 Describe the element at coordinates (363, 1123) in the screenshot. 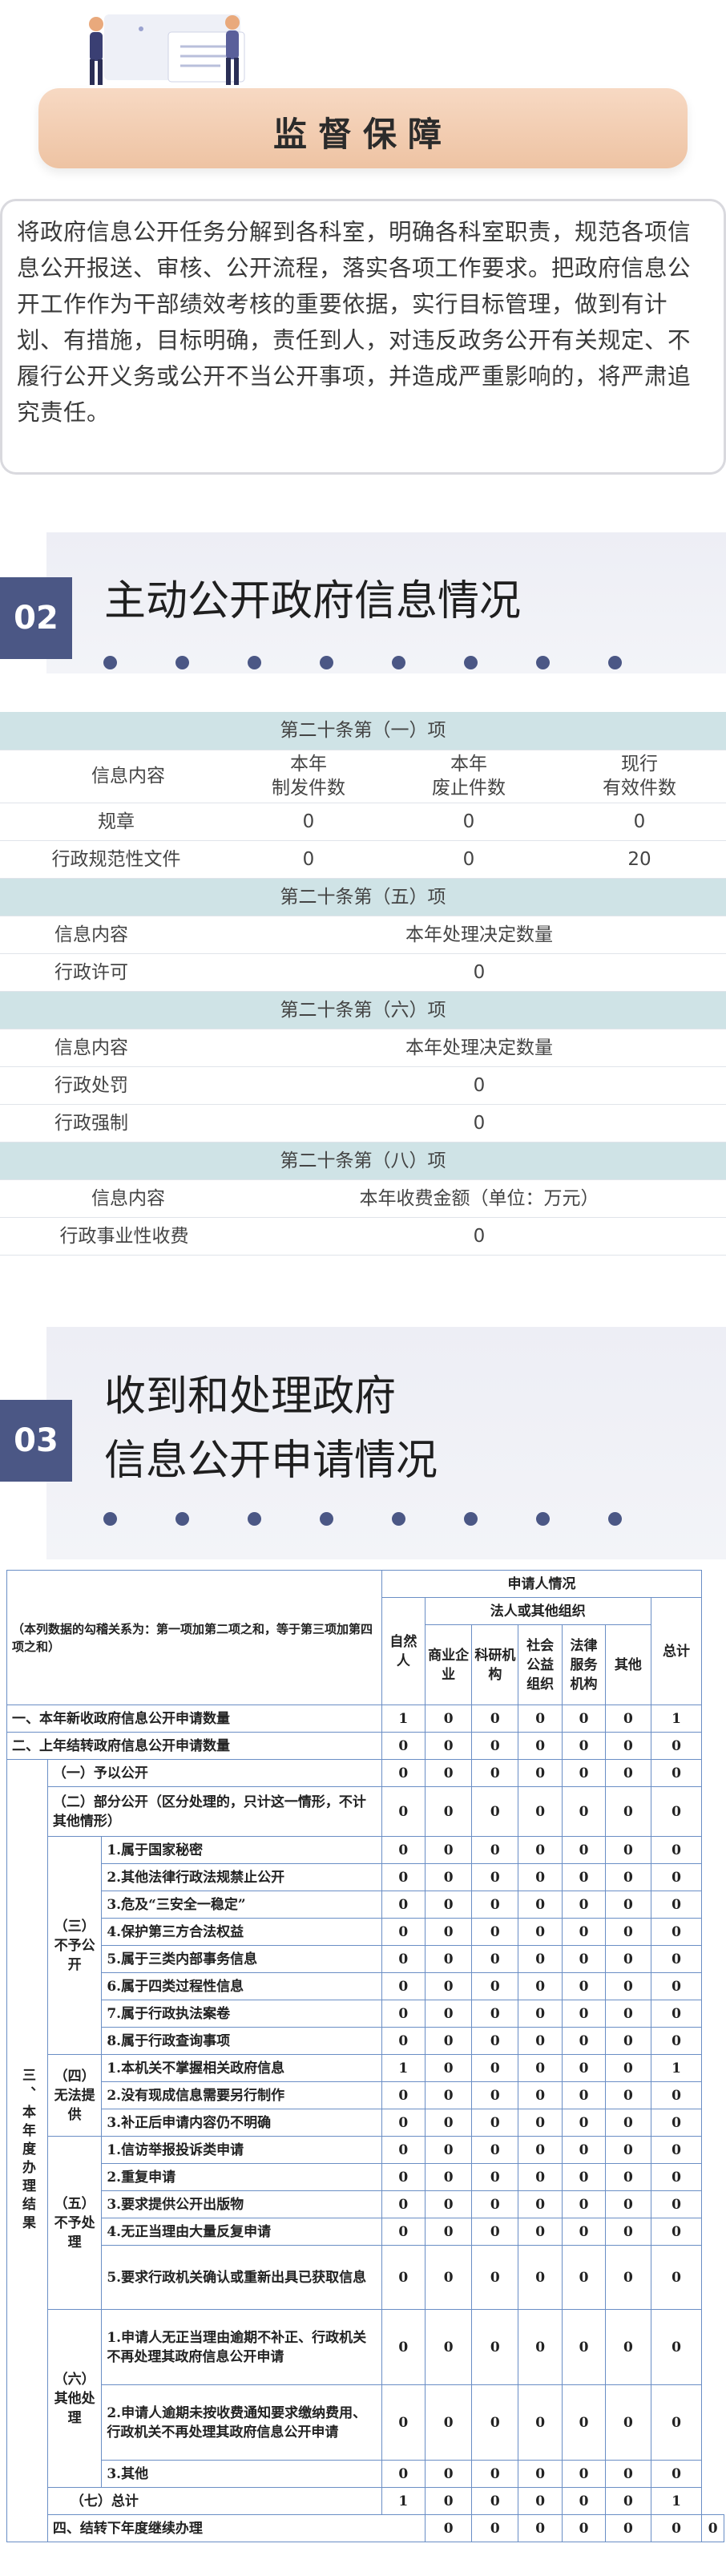

I see `table-row: 行政强制 0` at that location.